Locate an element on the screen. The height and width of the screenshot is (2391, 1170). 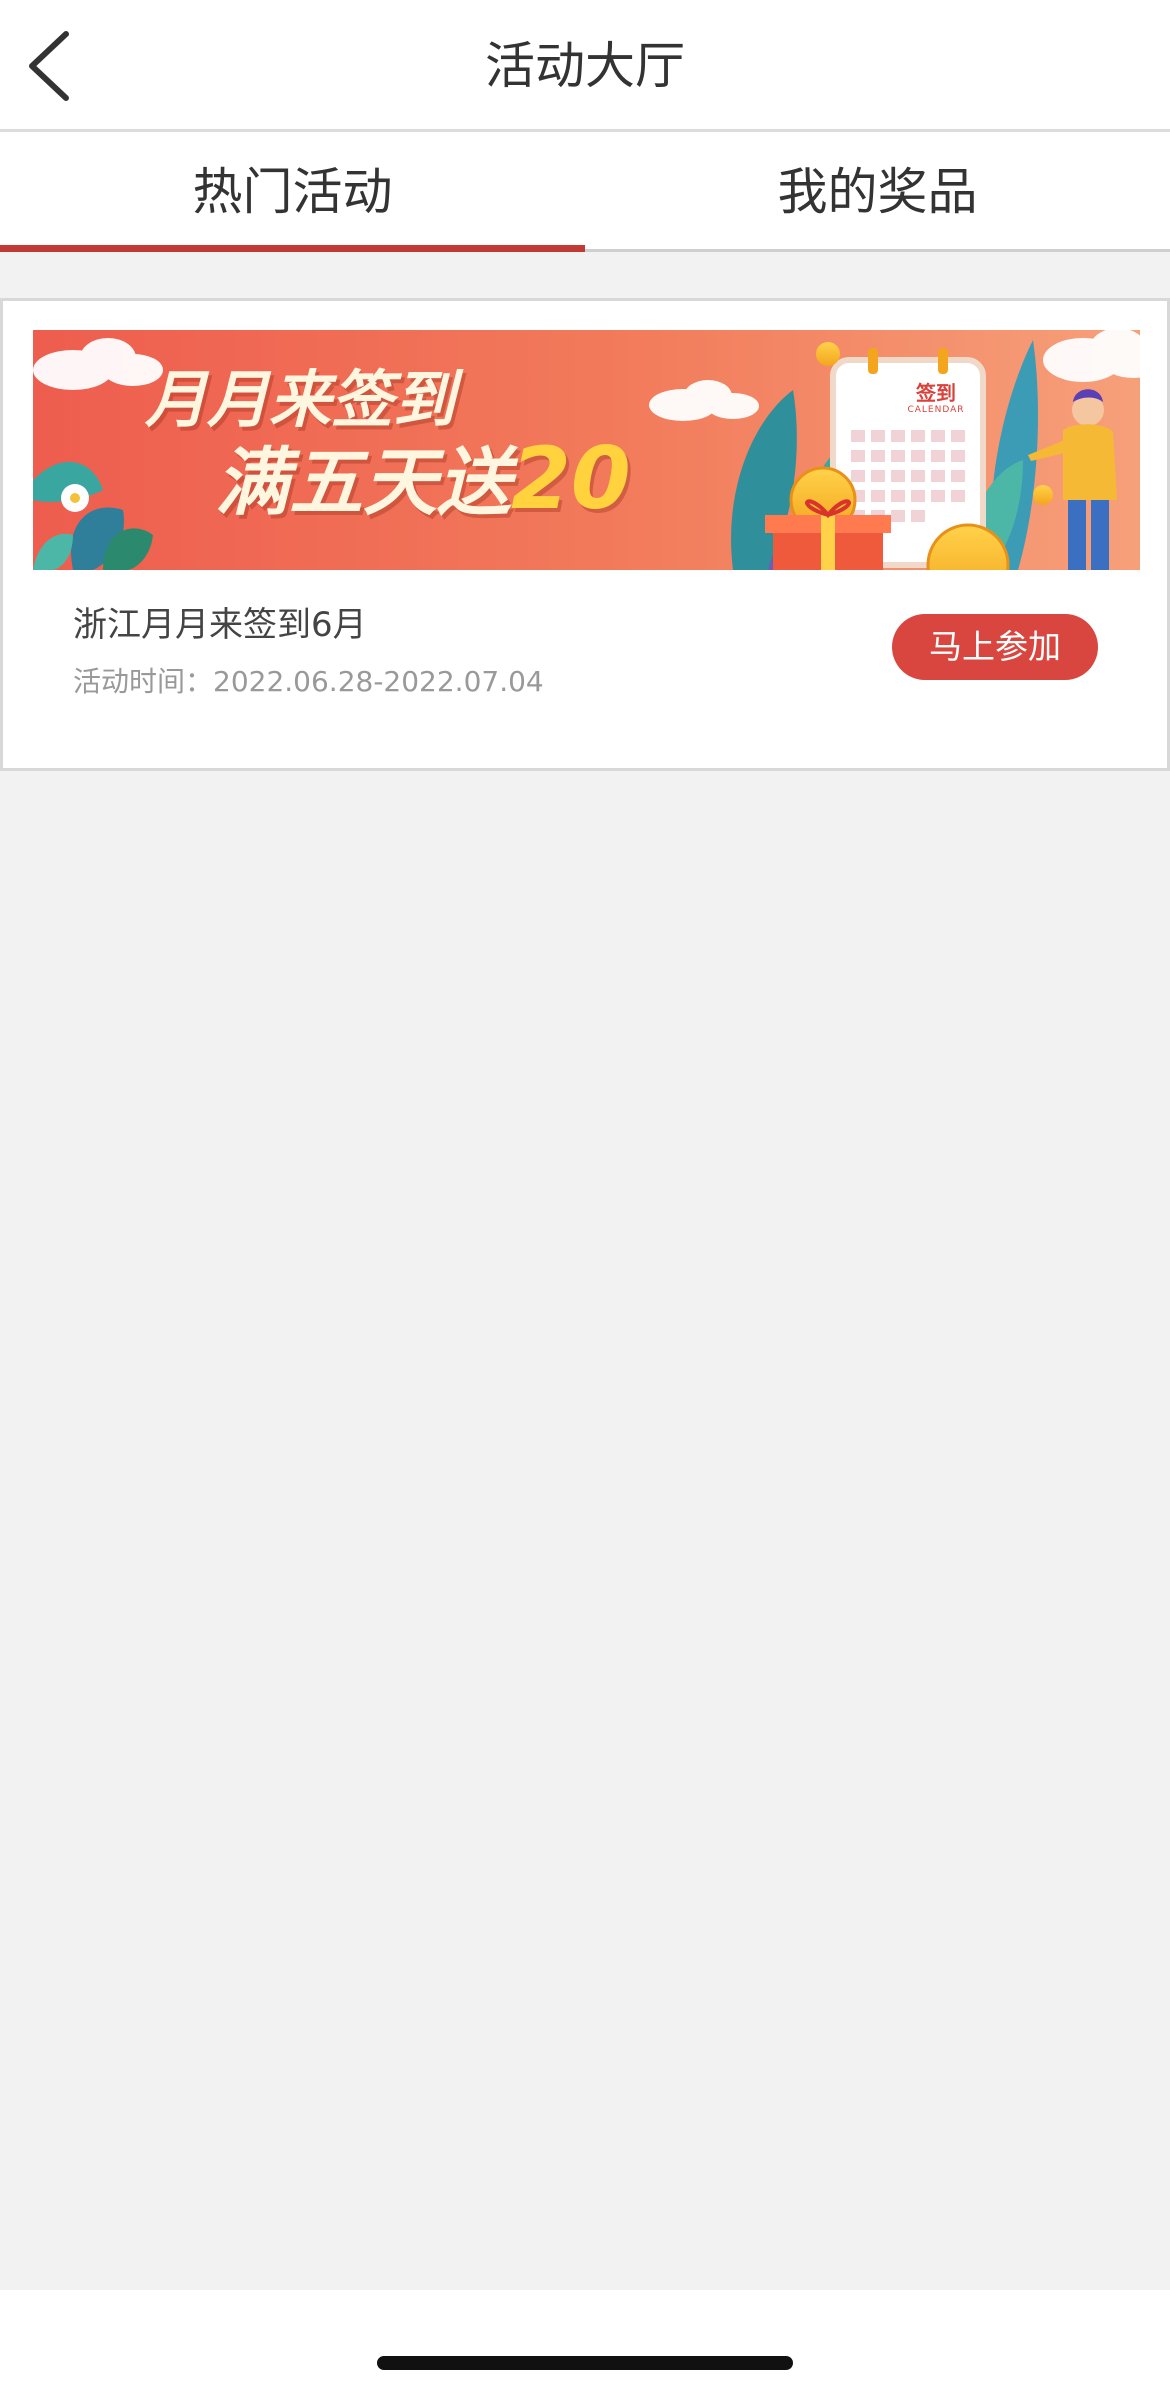
activity-banner: 月月来签到 满五天送20 签到 CALENDAR is located at coordinates (586, 450).